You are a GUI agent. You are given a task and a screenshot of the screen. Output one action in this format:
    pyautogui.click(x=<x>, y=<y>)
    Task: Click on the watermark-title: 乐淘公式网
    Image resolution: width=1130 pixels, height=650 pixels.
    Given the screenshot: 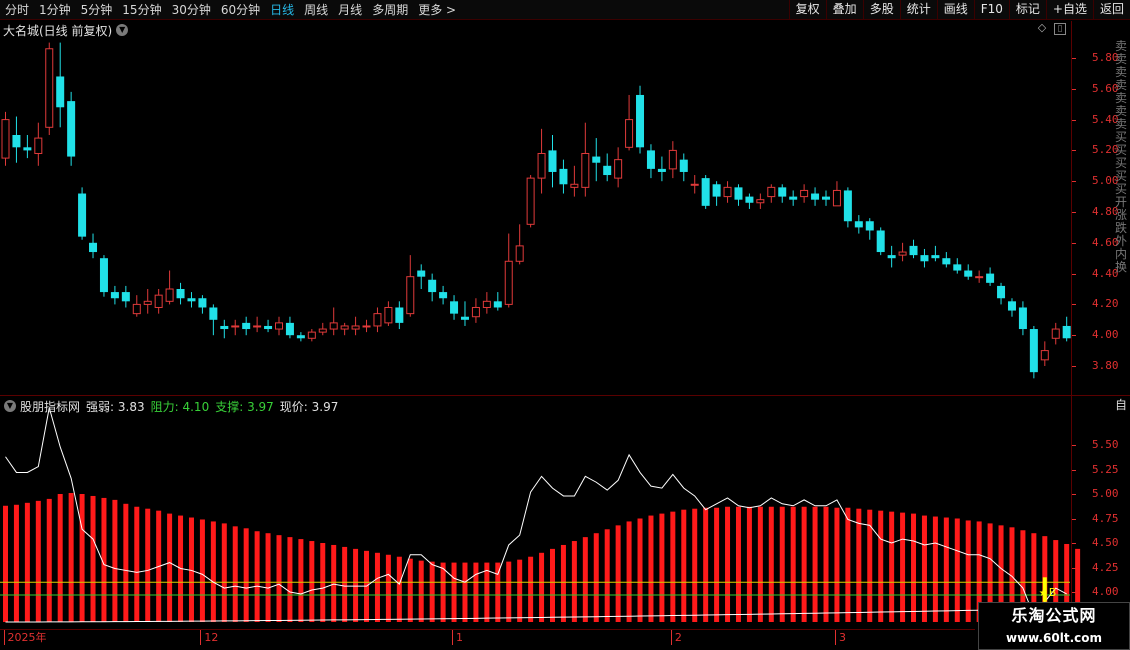 What is the action you would take?
    pyautogui.click(x=1054, y=615)
    